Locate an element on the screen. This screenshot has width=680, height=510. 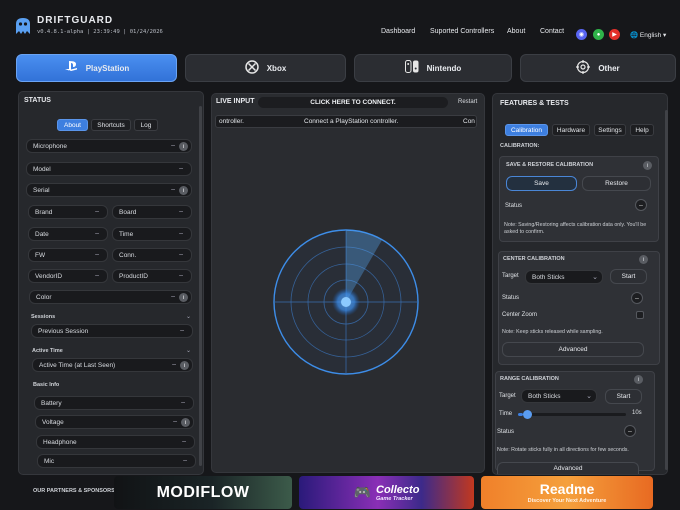
model-value: – is located at coordinates (181, 168).